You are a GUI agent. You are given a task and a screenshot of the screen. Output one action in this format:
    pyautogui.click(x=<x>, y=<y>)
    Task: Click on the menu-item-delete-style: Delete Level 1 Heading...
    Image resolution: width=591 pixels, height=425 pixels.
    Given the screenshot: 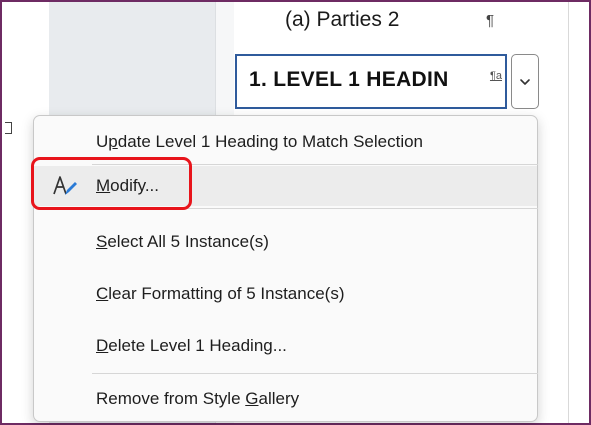 What is the action you would take?
    pyautogui.click(x=285, y=346)
    